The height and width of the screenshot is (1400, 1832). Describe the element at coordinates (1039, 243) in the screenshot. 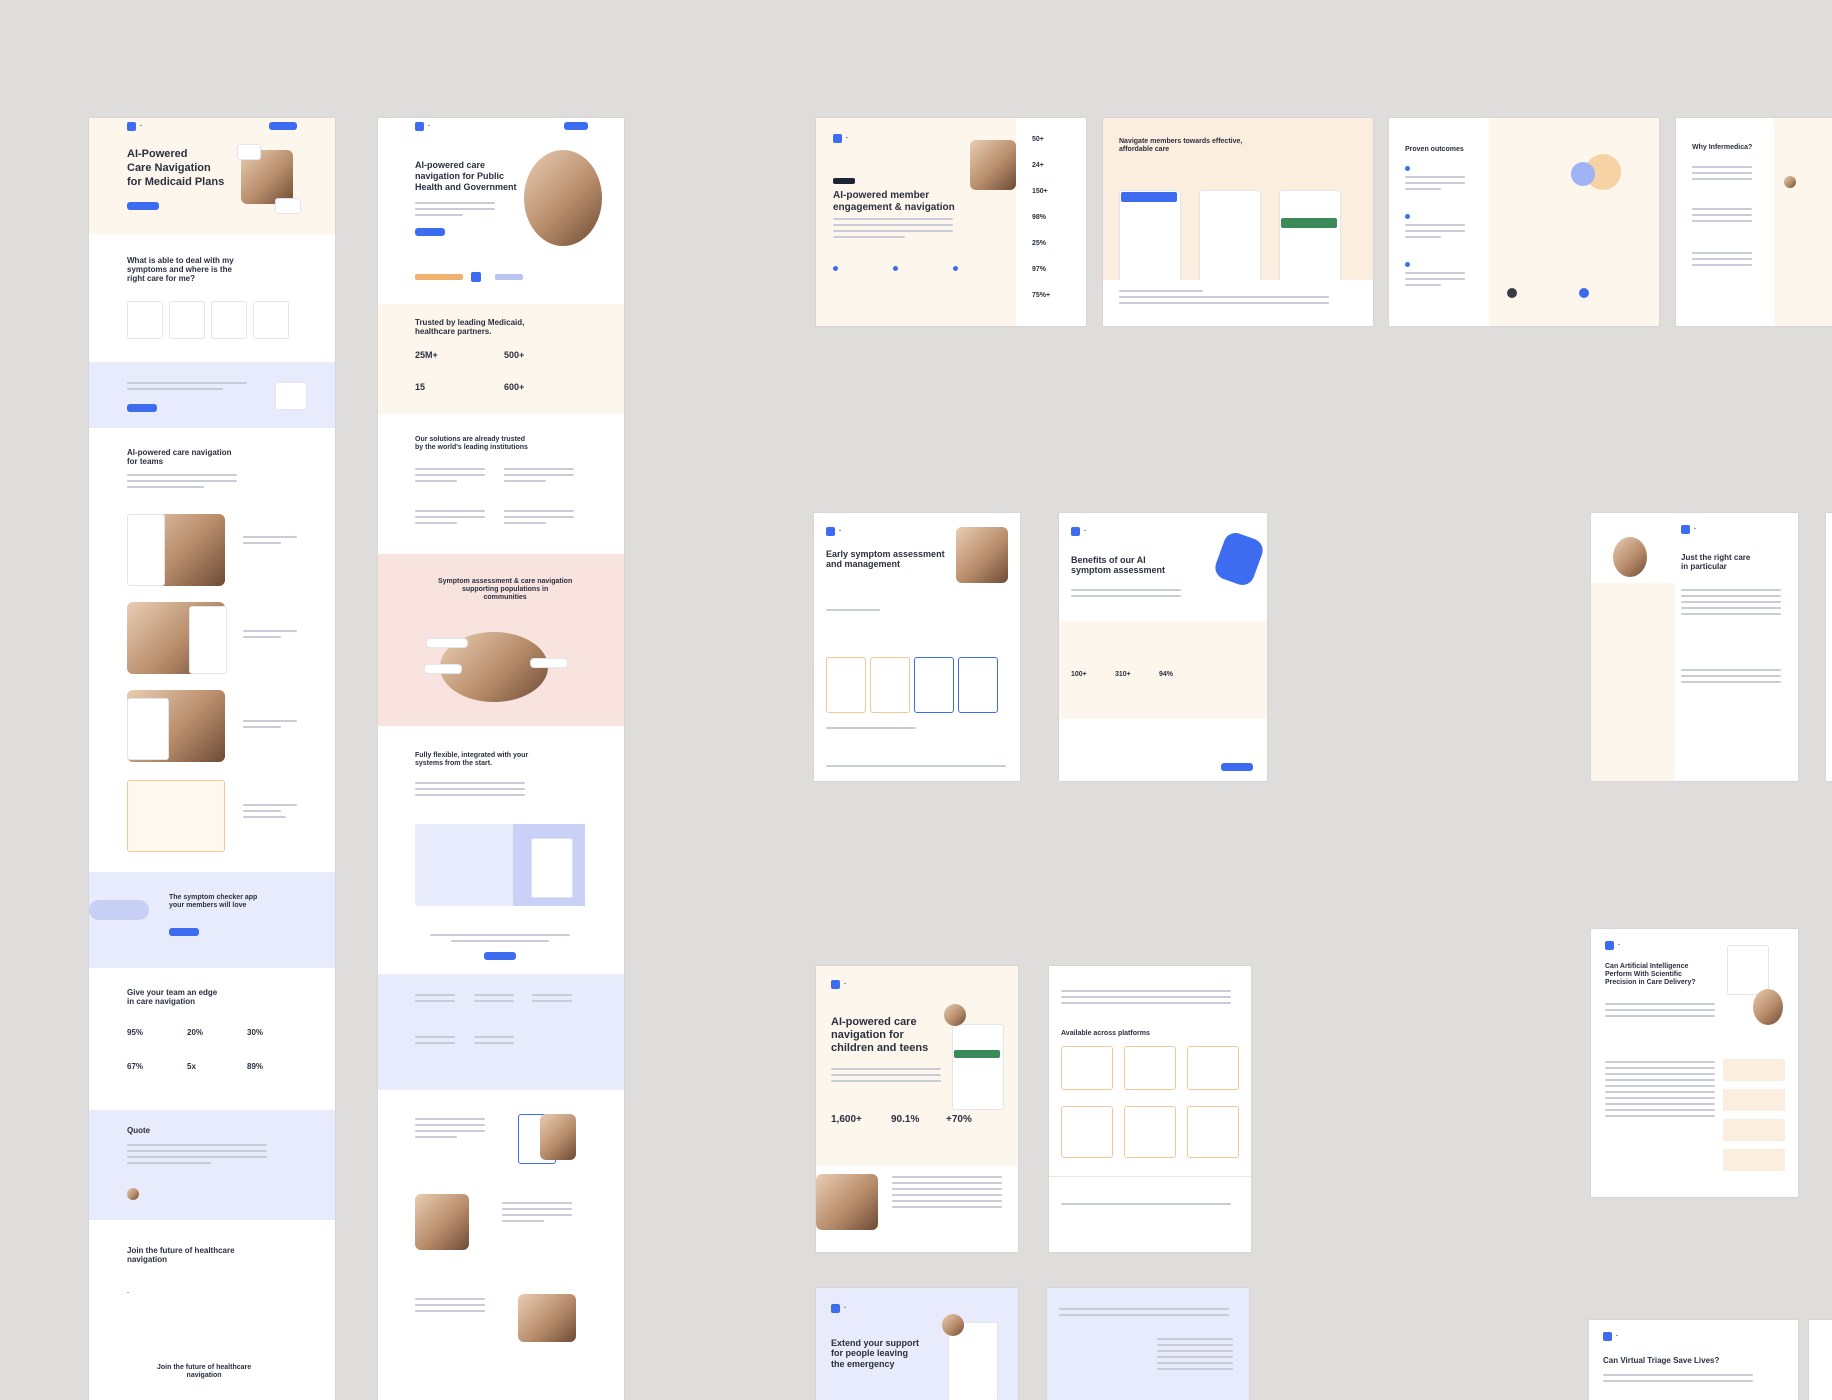

I see `stat-value: 25%` at that location.